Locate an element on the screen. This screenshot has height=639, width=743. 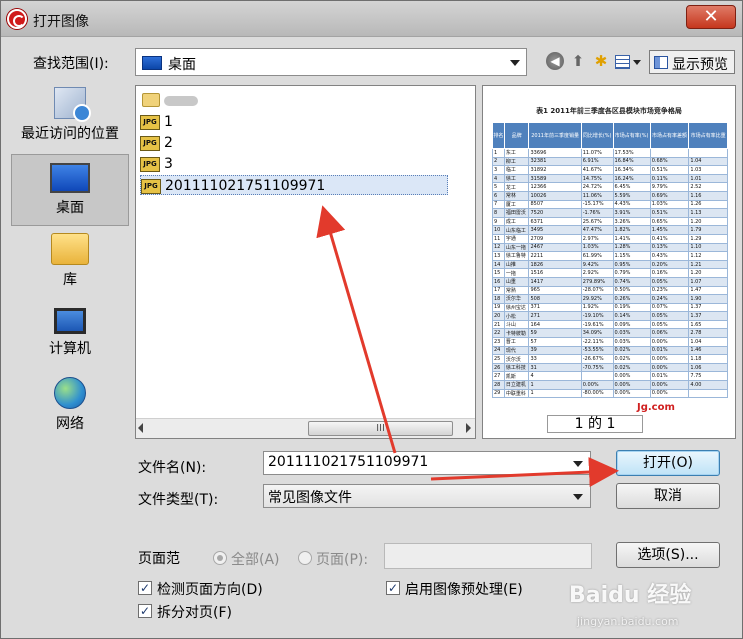
scroll-right-icon is located at coordinates (468, 428).